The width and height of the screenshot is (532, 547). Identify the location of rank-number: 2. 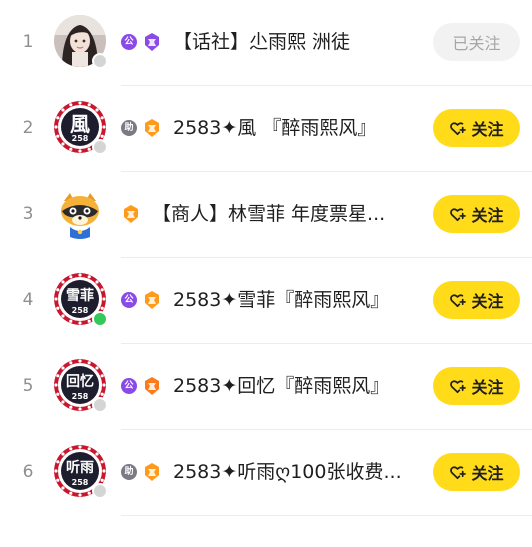
(28, 128).